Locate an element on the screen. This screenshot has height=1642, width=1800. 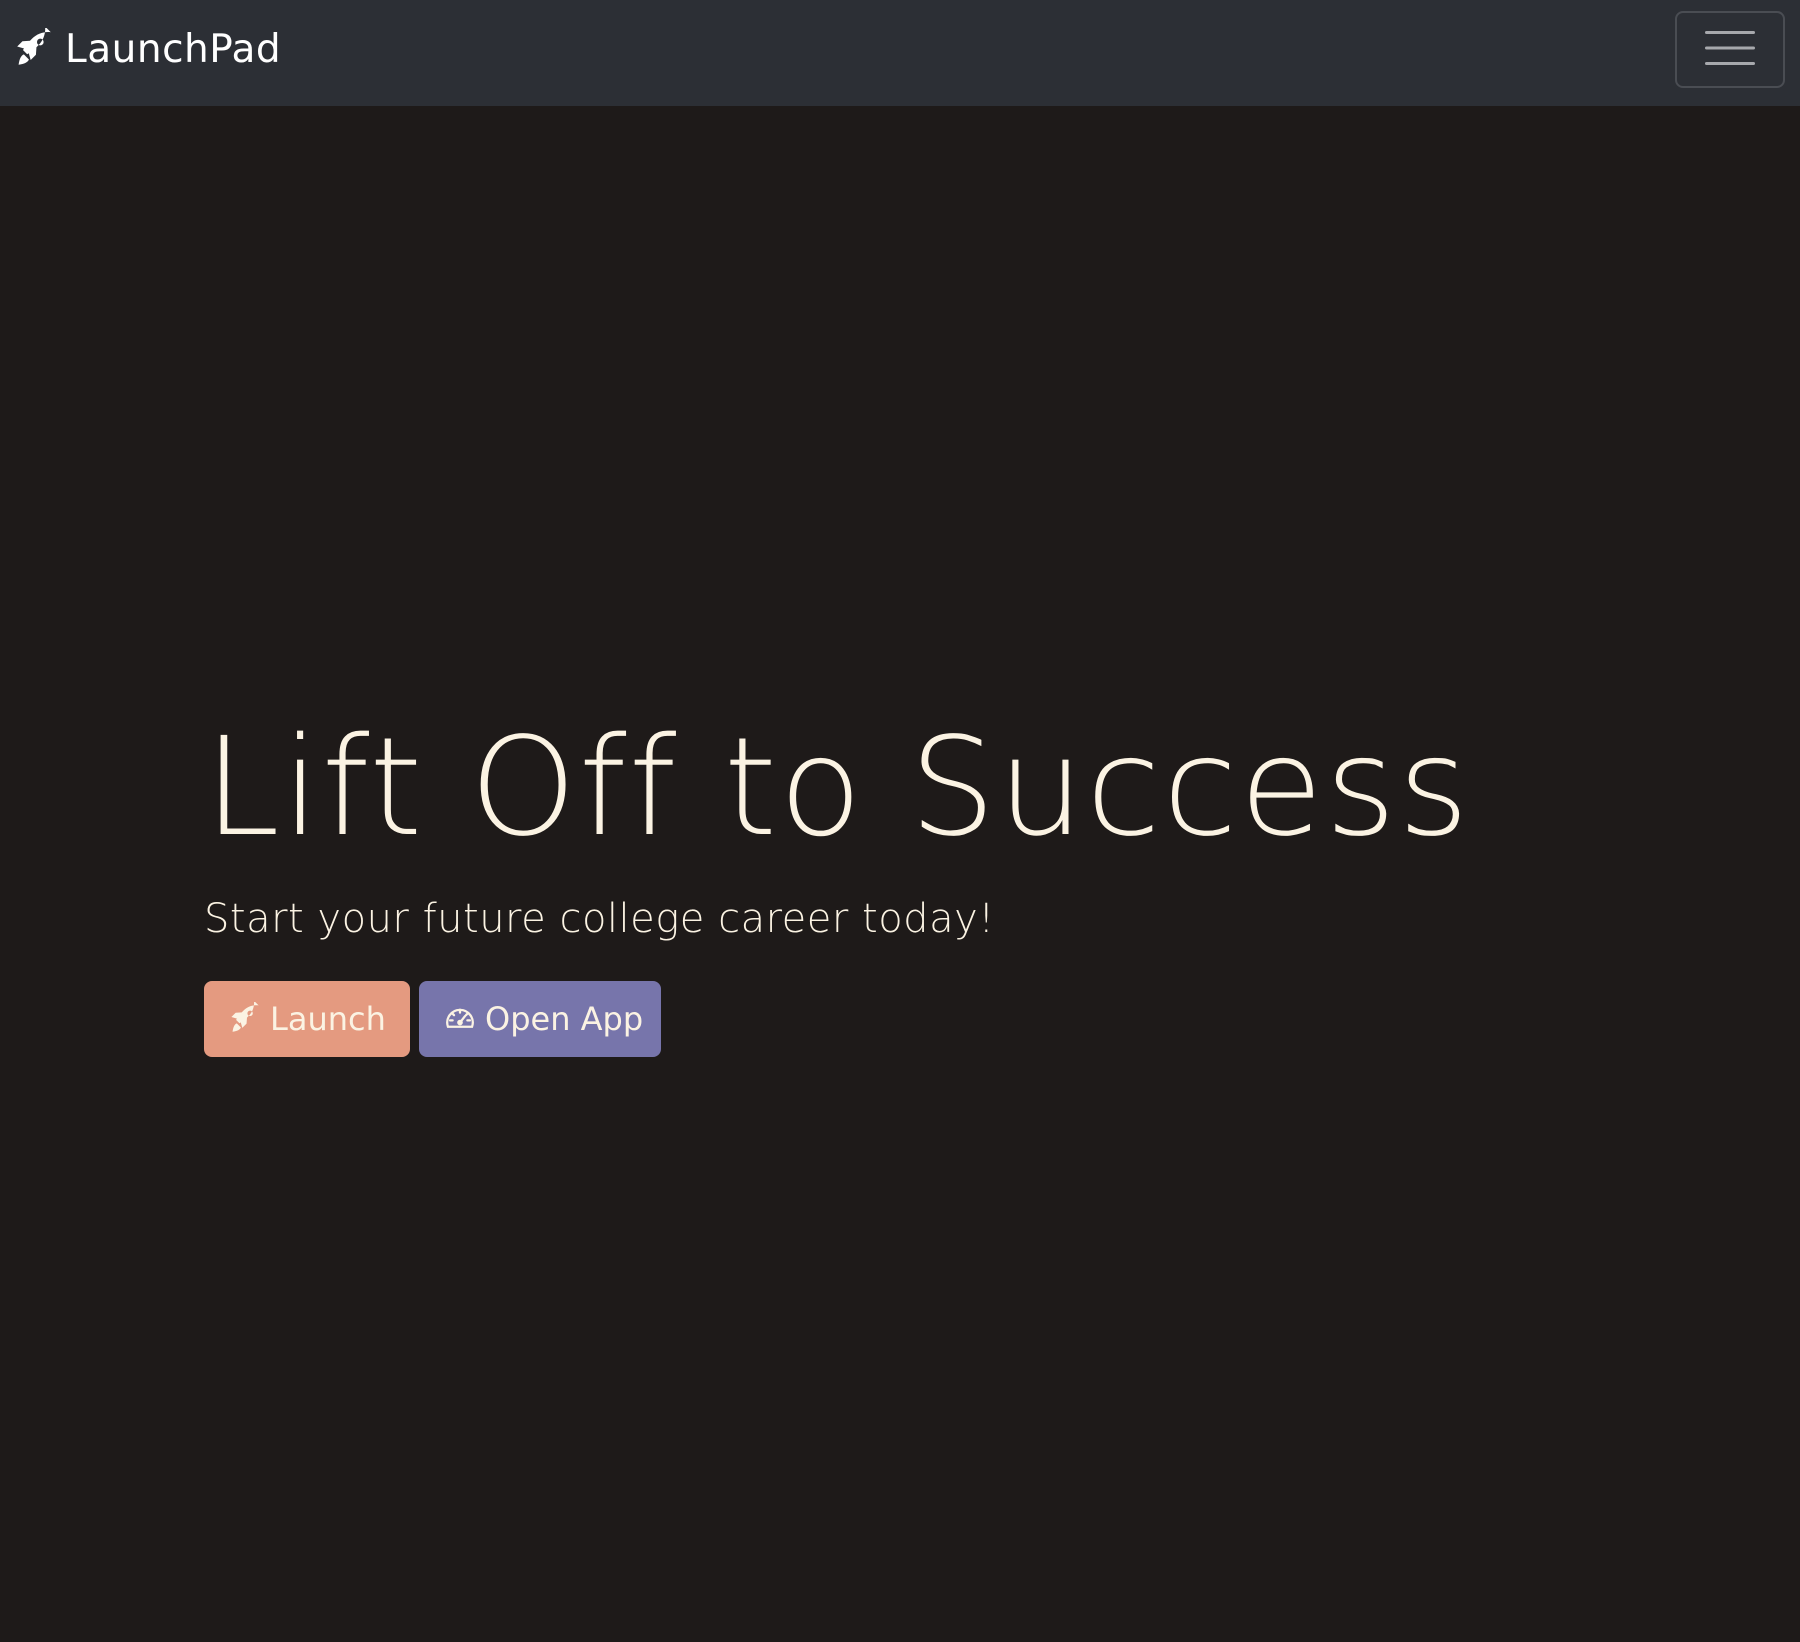
hero-title: Lift Off to Success is located at coordinates (837, 788).